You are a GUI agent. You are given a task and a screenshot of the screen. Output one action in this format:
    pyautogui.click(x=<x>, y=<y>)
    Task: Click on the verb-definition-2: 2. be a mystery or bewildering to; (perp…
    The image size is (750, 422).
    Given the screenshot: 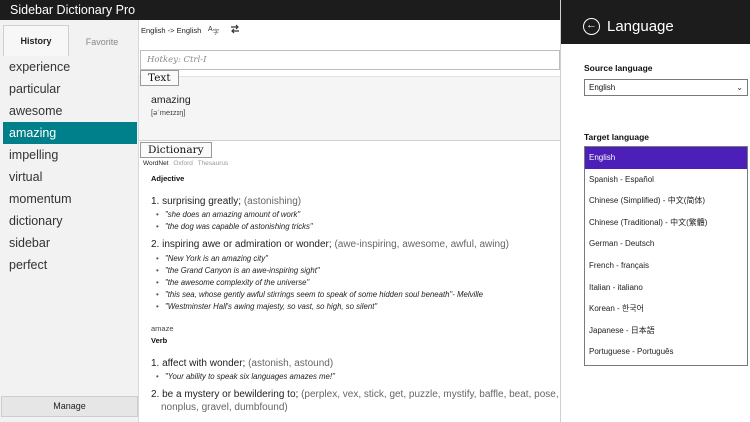 What is the action you would take?
    pyautogui.click(x=355, y=394)
    